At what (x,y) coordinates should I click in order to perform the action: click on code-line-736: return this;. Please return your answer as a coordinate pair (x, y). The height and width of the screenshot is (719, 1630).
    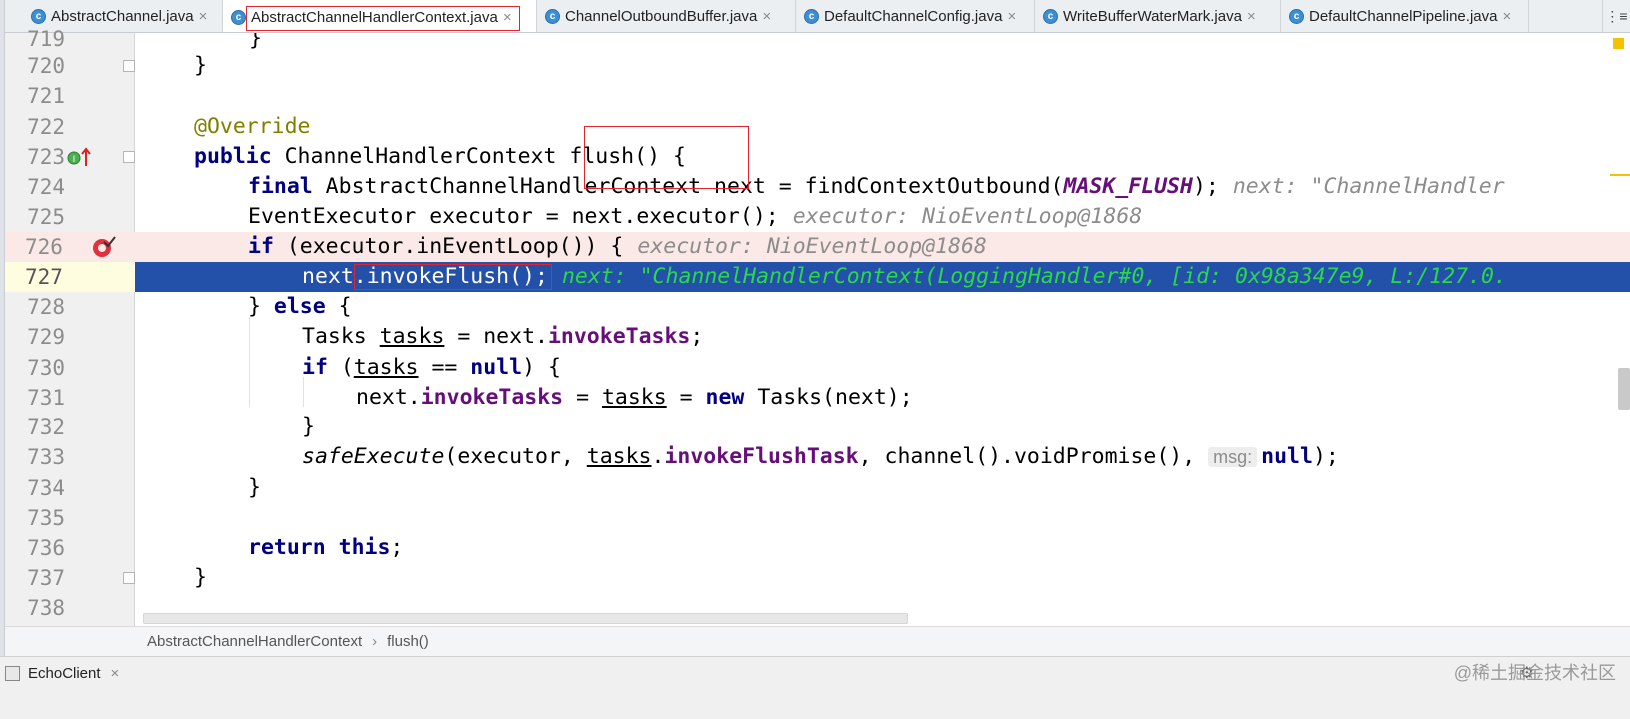
    Looking at the image, I should click on (882, 548).